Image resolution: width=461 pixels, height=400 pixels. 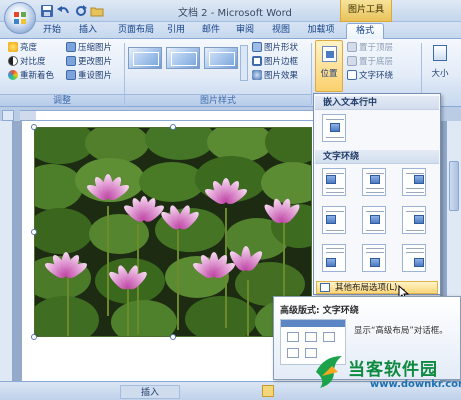 I want to click on tooltip-title: 高级版式: 文字环绕, so click(x=319, y=311).